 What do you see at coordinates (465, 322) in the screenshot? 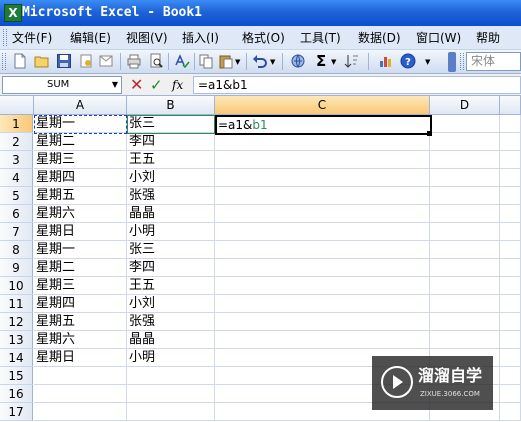
I see `cell-d12` at bounding box center [465, 322].